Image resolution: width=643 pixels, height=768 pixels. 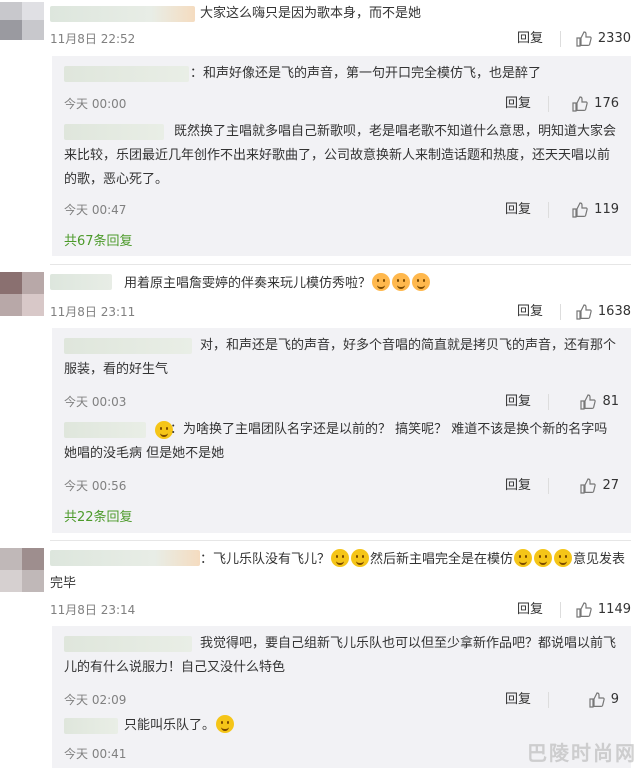 I want to click on like-button: 1638, so click(x=603, y=312).